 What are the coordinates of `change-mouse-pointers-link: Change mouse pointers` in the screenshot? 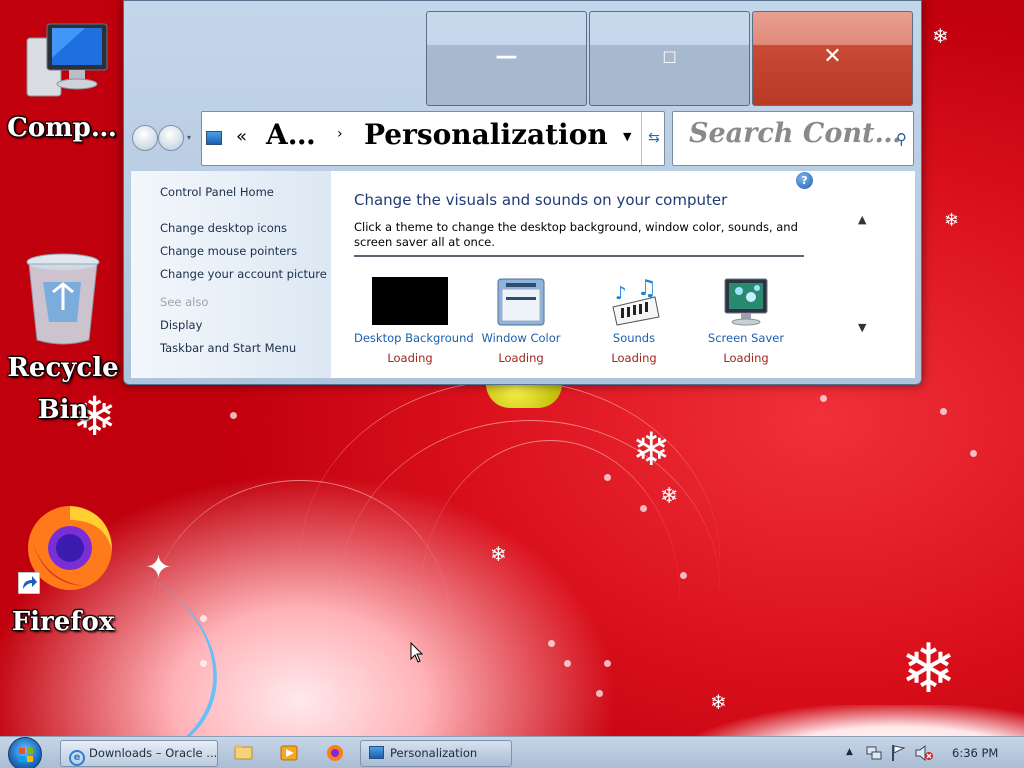 It's located at (228, 251).